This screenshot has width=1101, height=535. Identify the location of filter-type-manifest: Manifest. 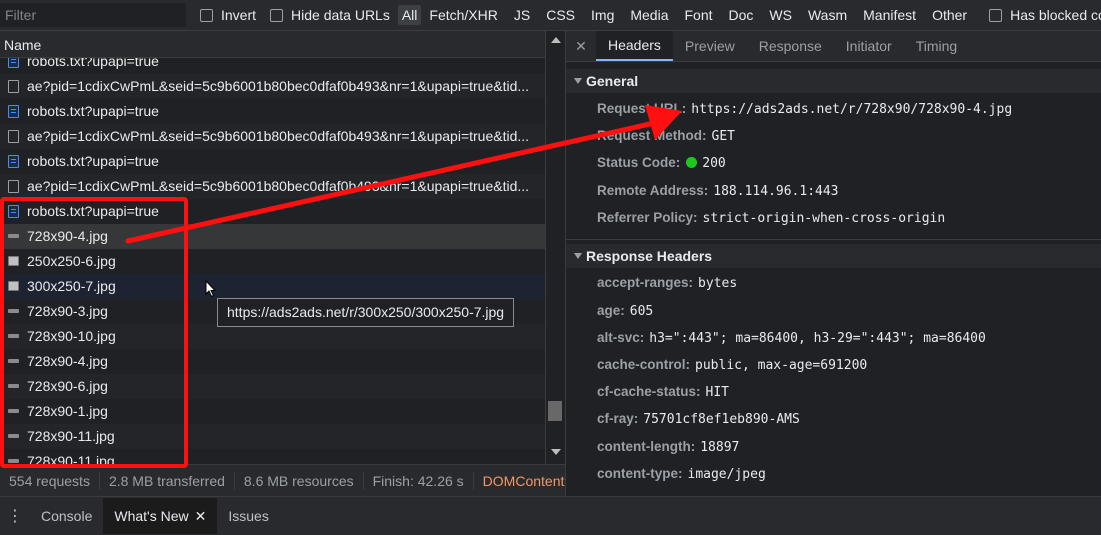
(889, 15).